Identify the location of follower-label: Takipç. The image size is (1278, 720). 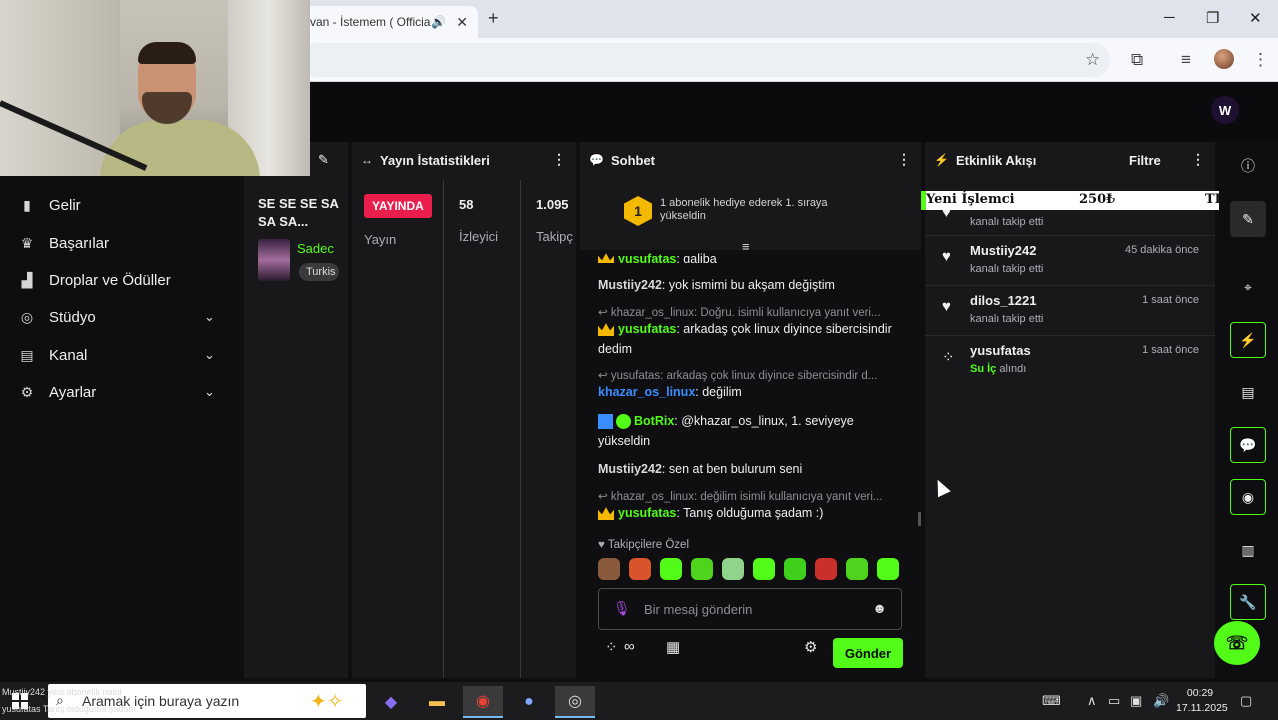
(554, 236).